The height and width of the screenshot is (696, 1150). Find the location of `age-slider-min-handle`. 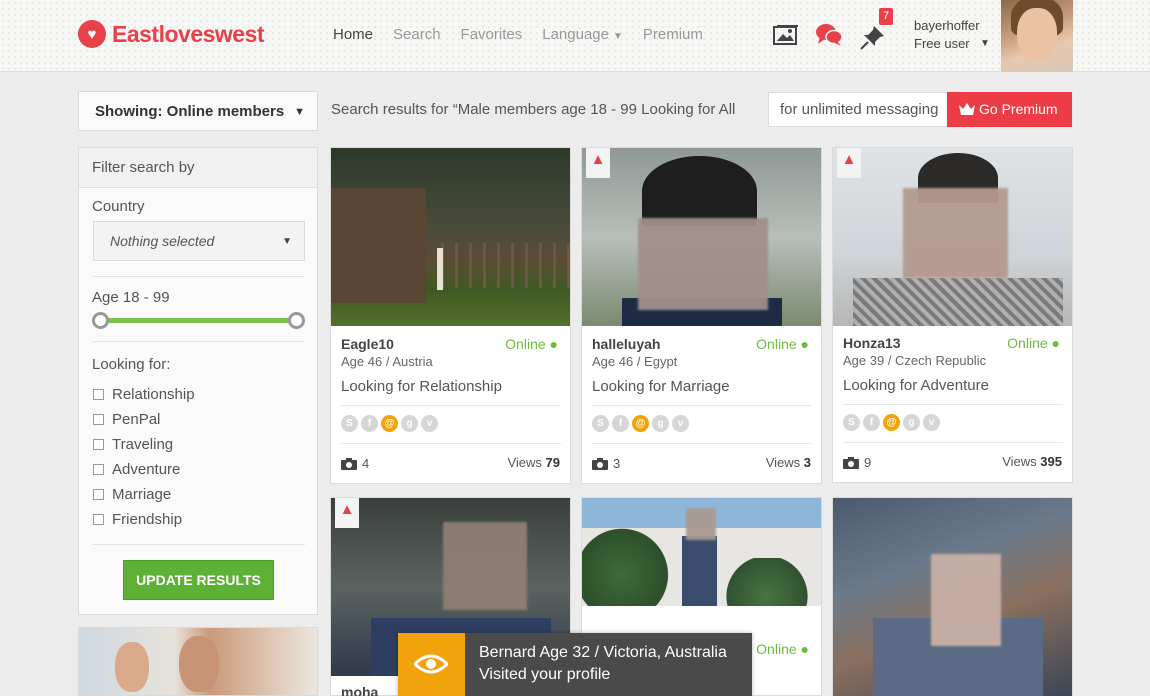

age-slider-min-handle is located at coordinates (100, 320).